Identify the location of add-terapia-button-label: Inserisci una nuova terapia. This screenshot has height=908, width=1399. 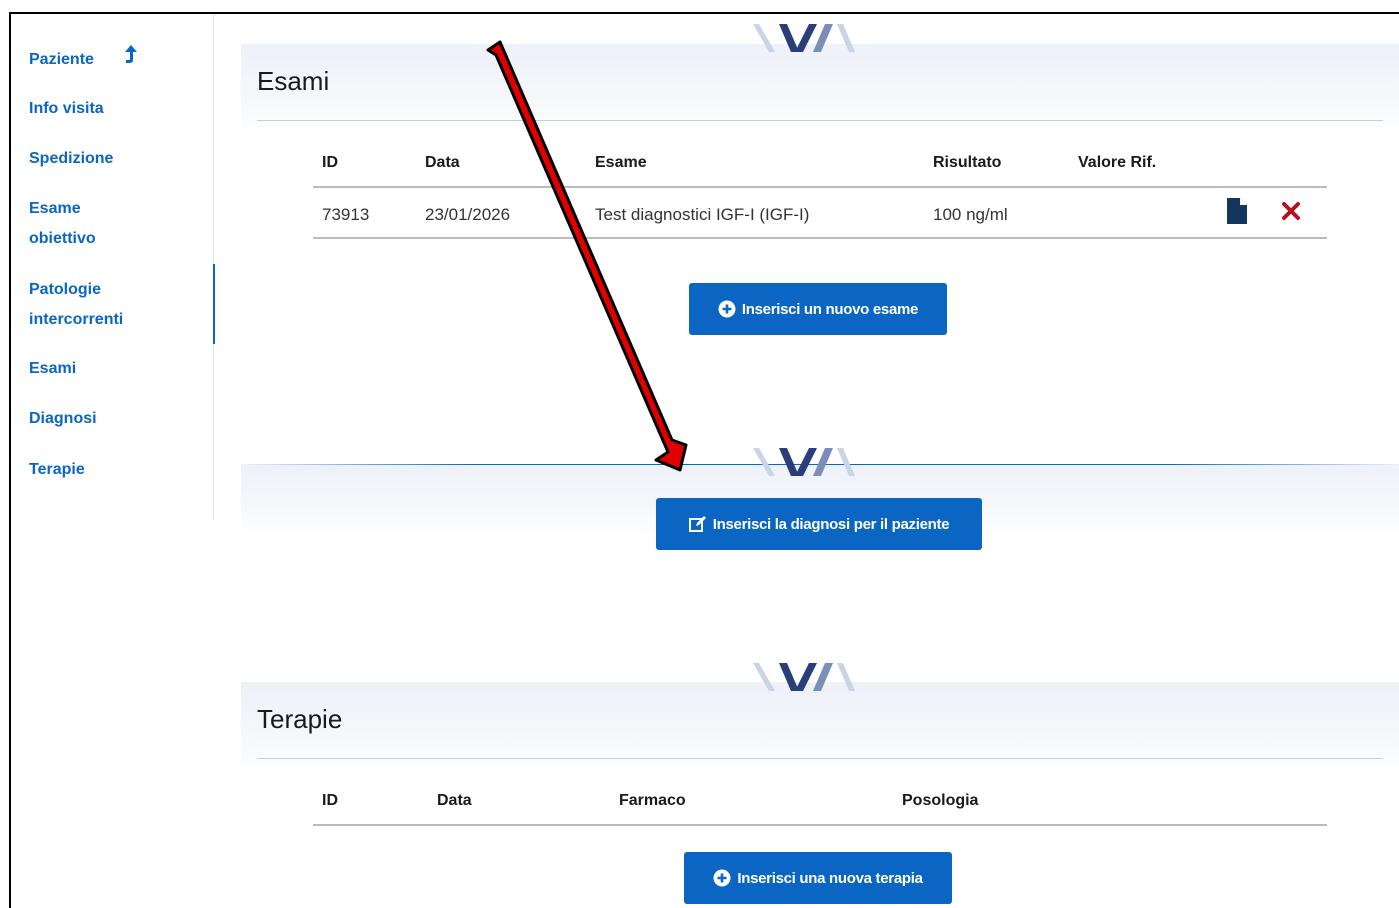
(830, 878).